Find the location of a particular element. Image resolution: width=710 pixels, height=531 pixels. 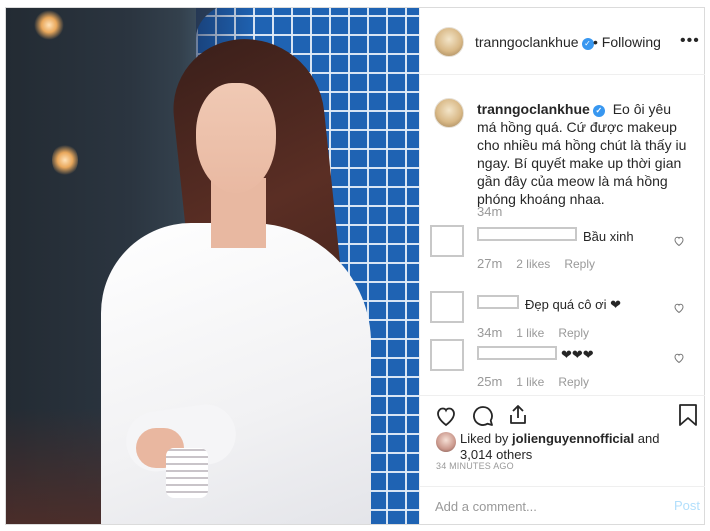

post-header: tranngoclankhue ✓ • Following ••• is located at coordinates (562, 41).